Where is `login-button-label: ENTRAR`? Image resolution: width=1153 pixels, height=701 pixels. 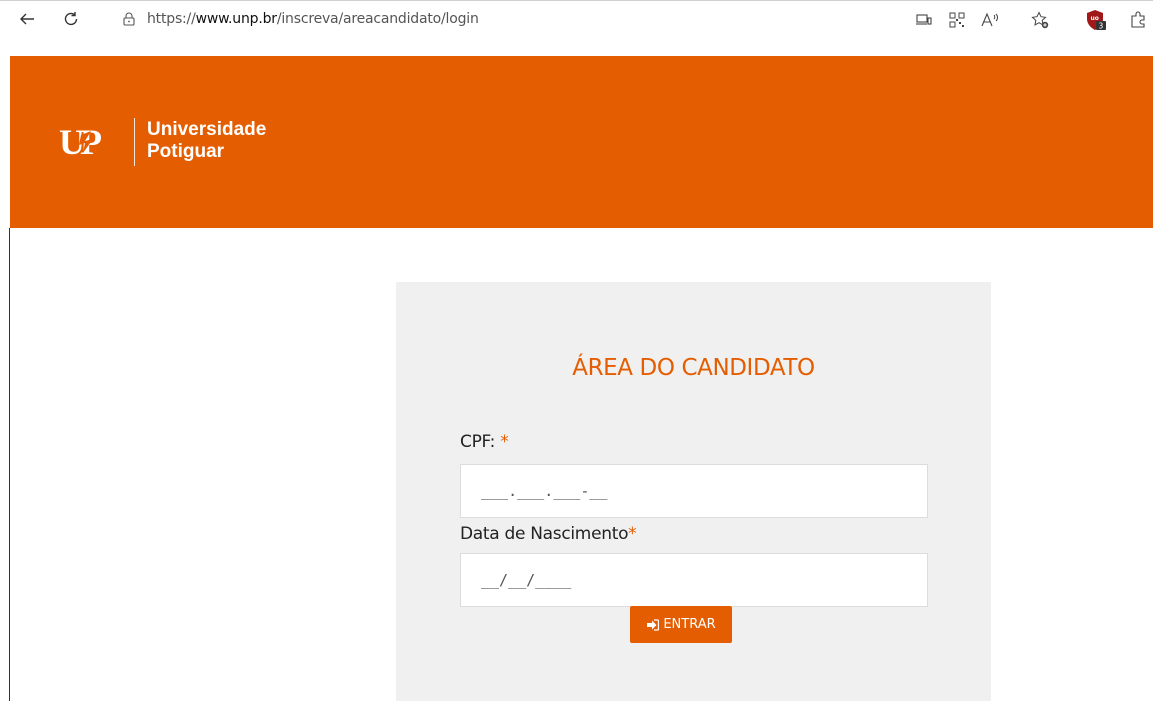 login-button-label: ENTRAR is located at coordinates (689, 624).